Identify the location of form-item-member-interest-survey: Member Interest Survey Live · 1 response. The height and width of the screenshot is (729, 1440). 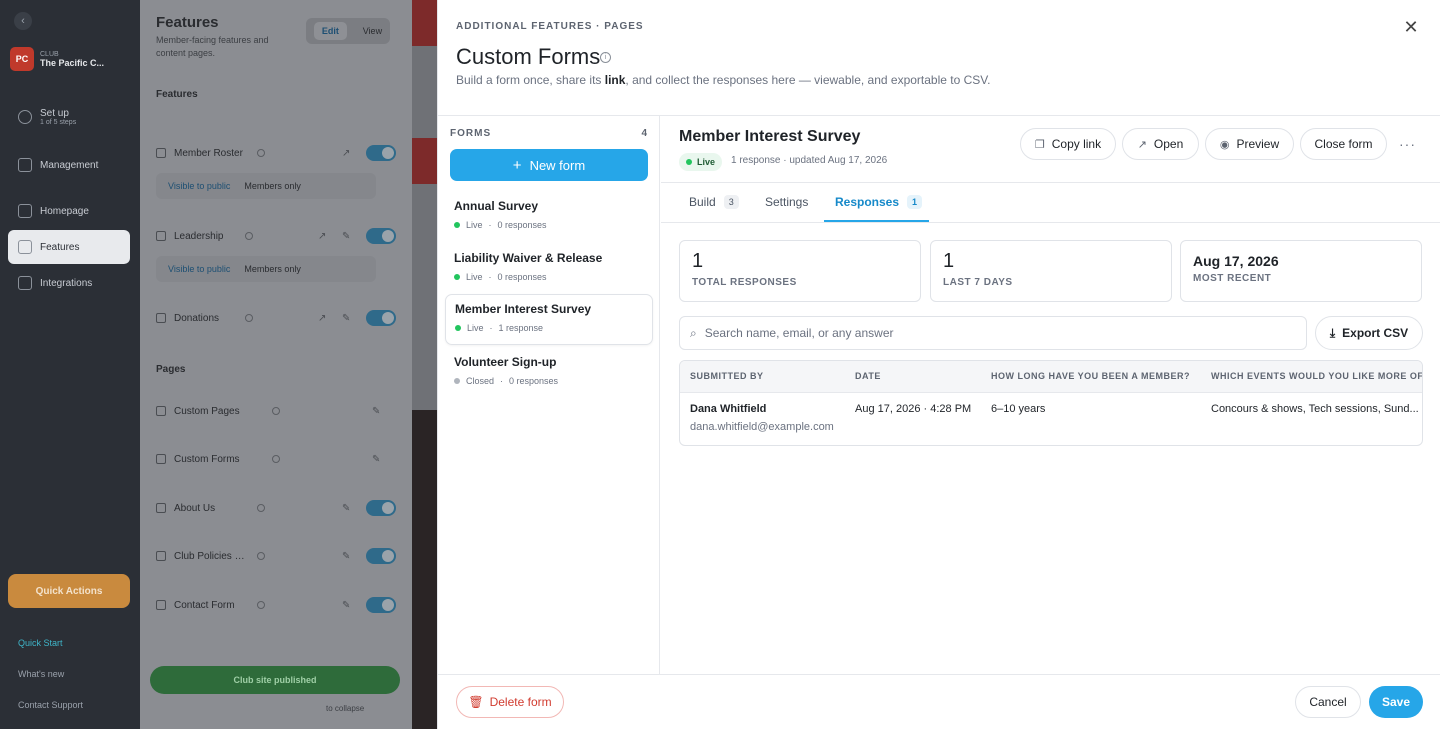
(549, 319).